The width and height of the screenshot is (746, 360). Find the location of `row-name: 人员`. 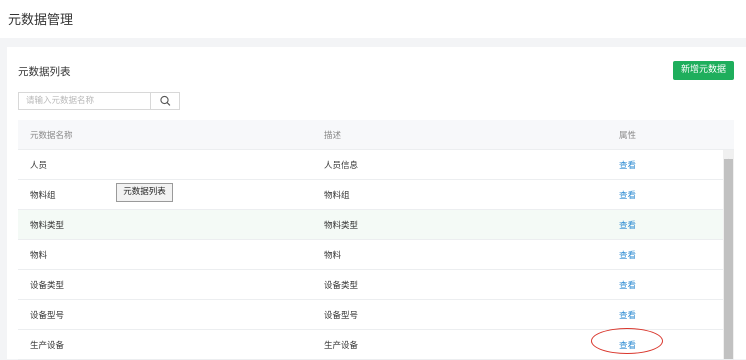

row-name: 人员 is located at coordinates (39, 166).